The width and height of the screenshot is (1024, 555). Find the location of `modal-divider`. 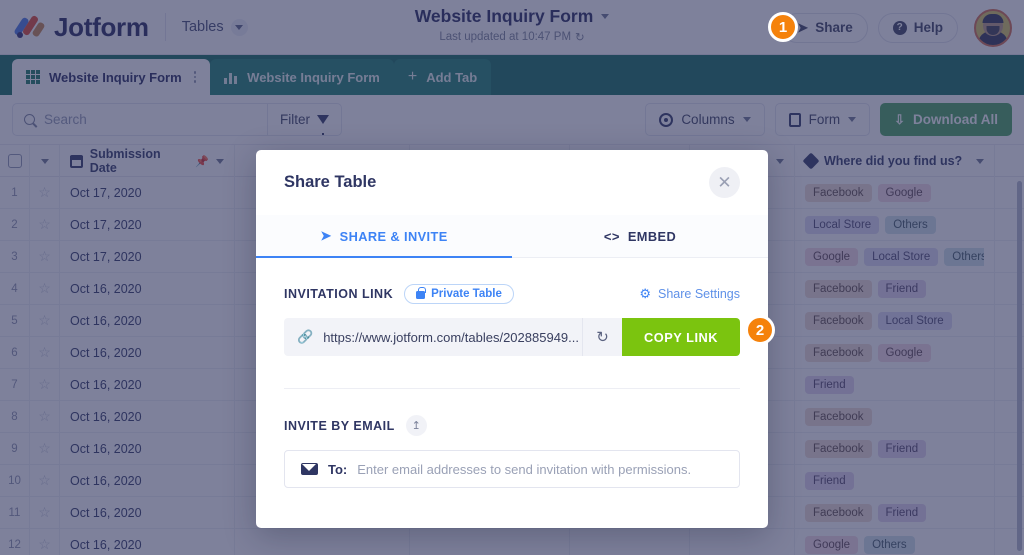

modal-divider is located at coordinates (512, 388).